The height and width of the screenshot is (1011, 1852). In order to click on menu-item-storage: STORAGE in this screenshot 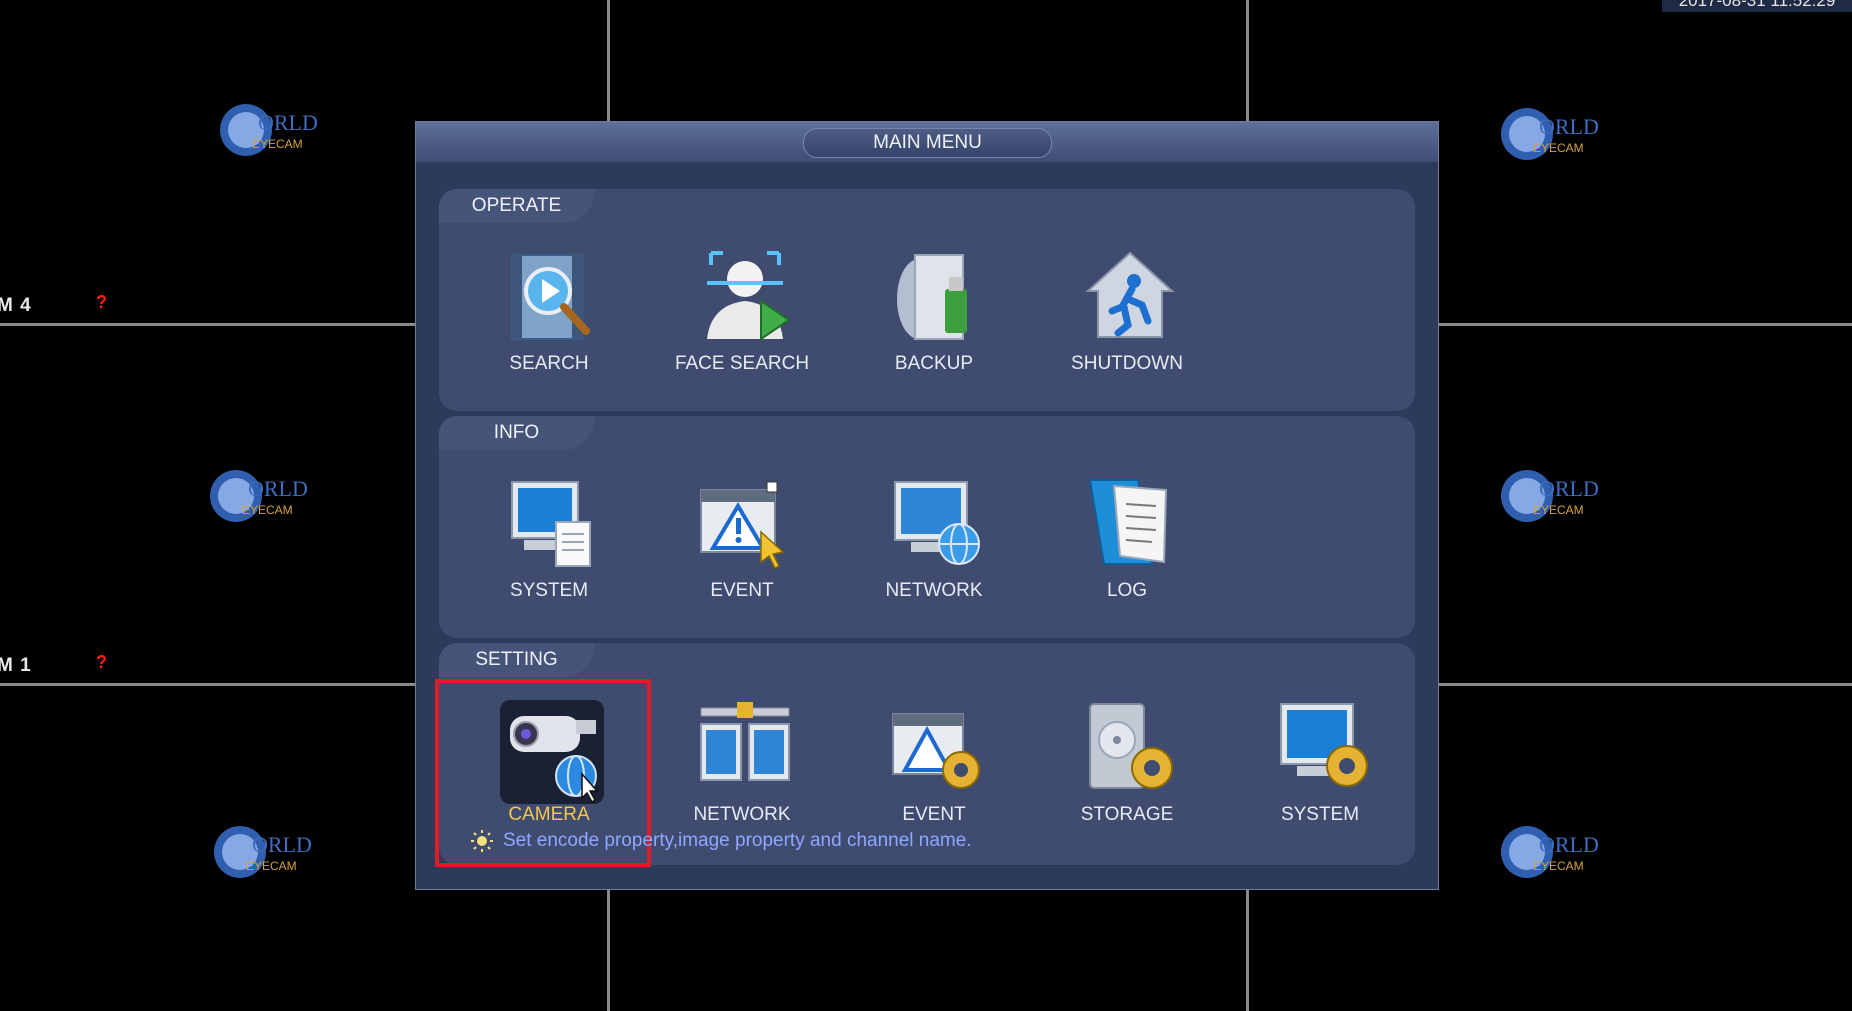, I will do `click(1127, 775)`.